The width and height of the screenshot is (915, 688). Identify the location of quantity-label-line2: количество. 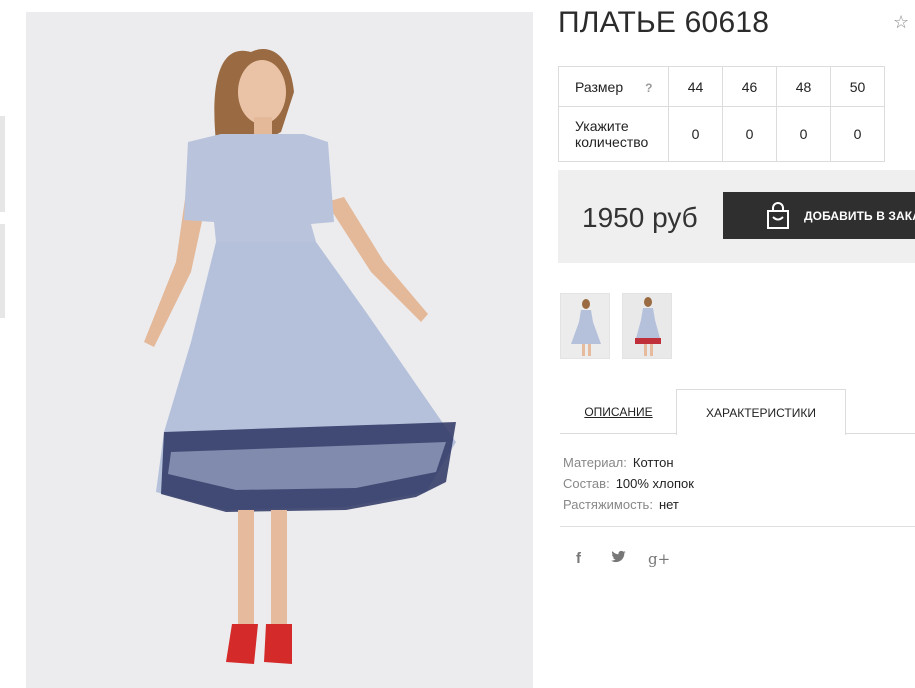
(612, 142).